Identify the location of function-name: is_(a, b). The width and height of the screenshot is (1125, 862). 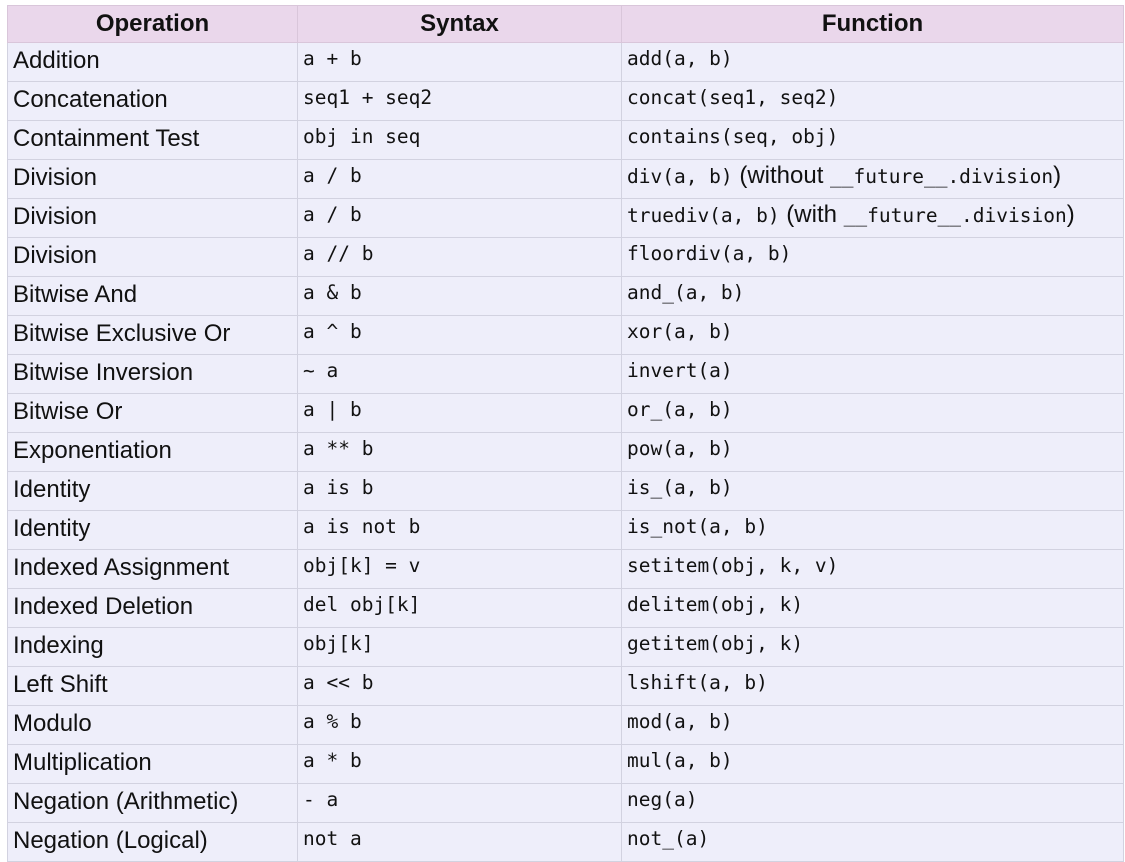
(680, 487).